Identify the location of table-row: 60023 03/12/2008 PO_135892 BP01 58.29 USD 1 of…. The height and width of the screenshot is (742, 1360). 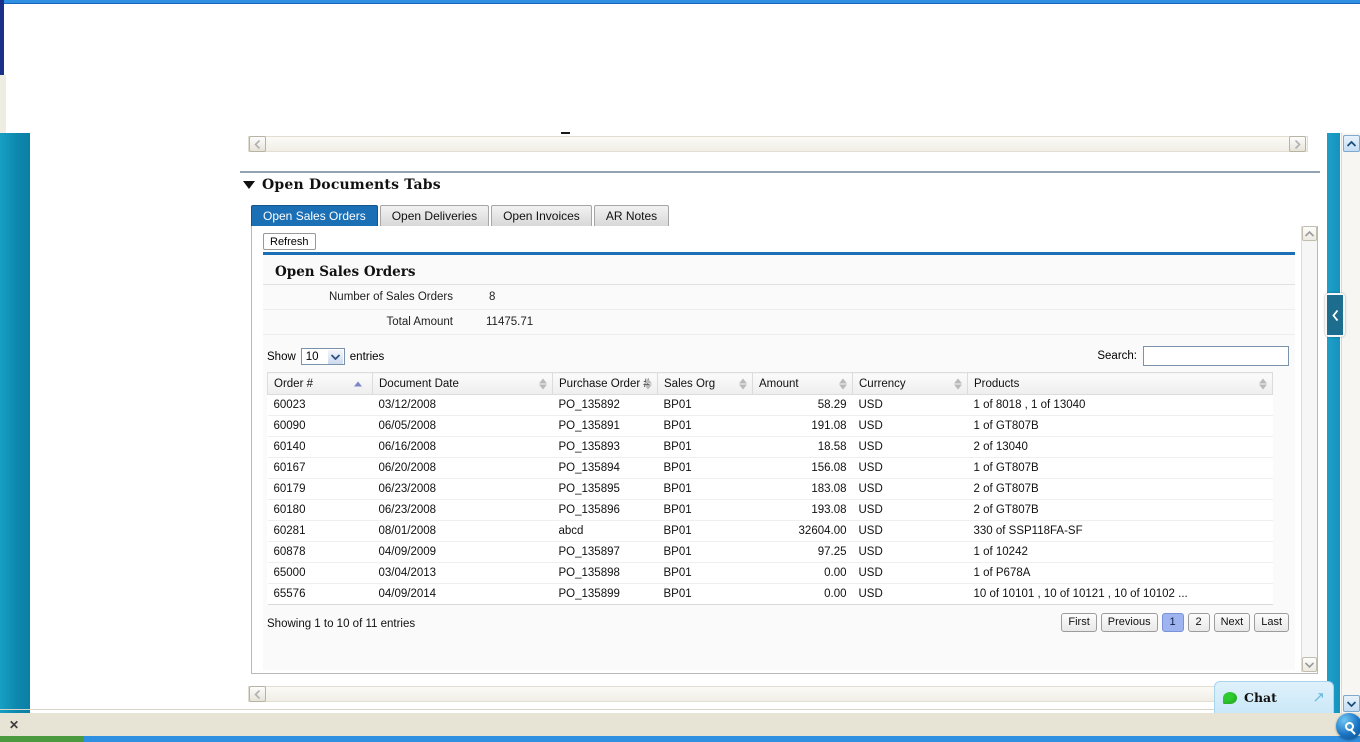
(770, 405).